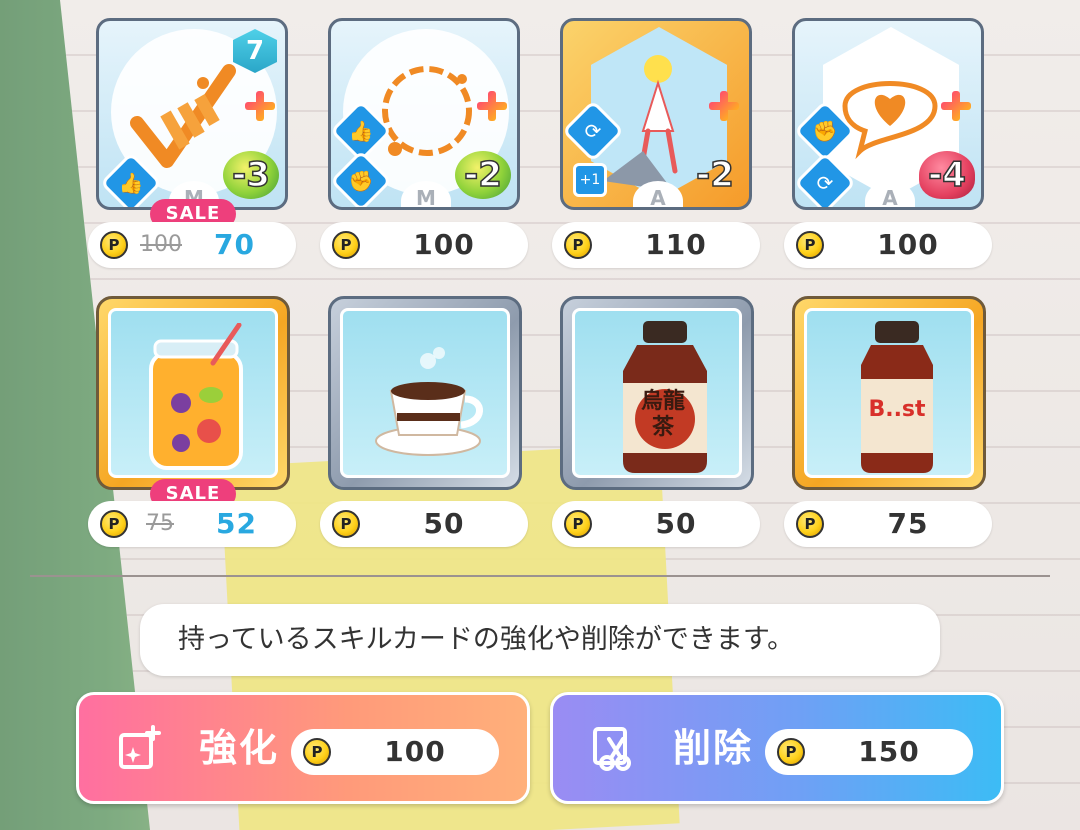 The image size is (1080, 830). Describe the element at coordinates (897, 409) in the screenshot. I see `bottle-label-text: B..st` at that location.